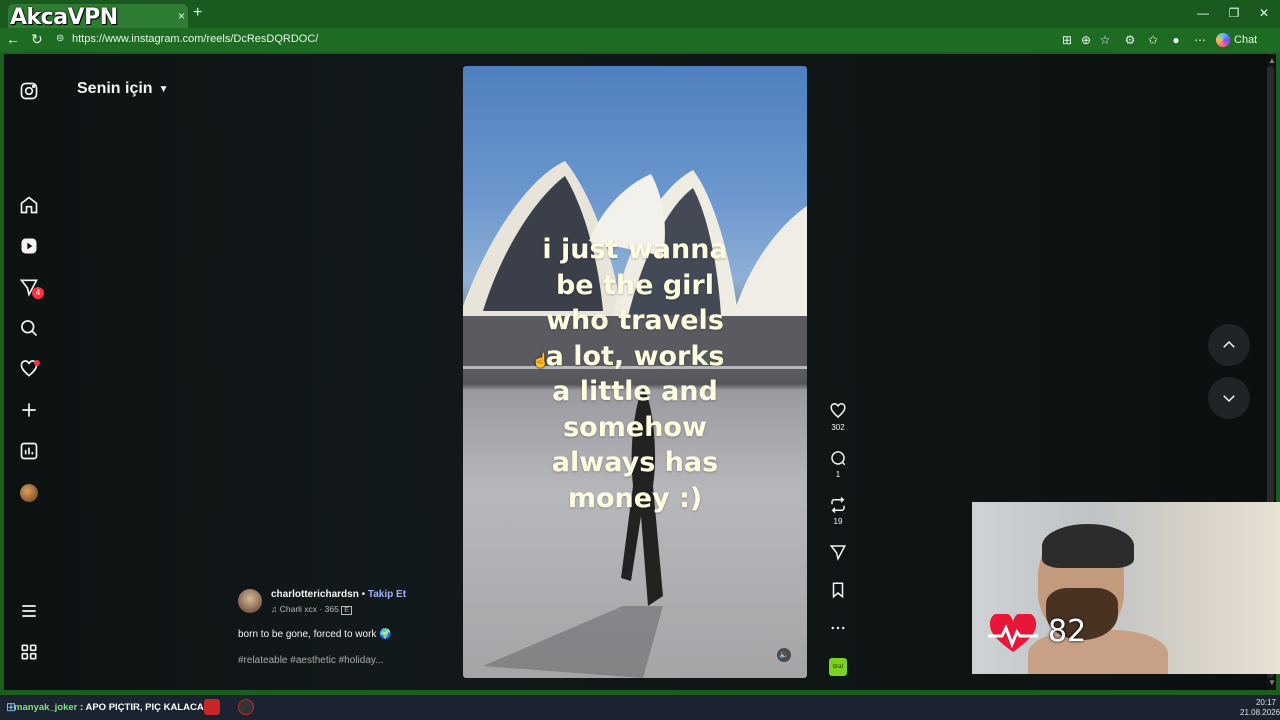 The height and width of the screenshot is (720, 1280). Describe the element at coordinates (1203, 13) in the screenshot. I see `minimize-button: —` at that location.